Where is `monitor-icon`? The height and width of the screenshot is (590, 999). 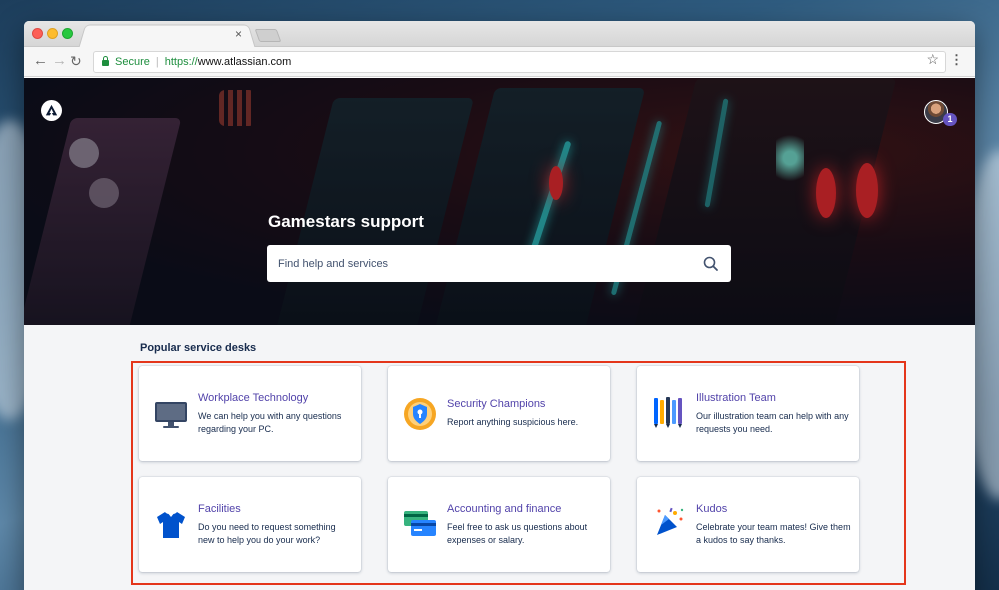 monitor-icon is located at coordinates (171, 415).